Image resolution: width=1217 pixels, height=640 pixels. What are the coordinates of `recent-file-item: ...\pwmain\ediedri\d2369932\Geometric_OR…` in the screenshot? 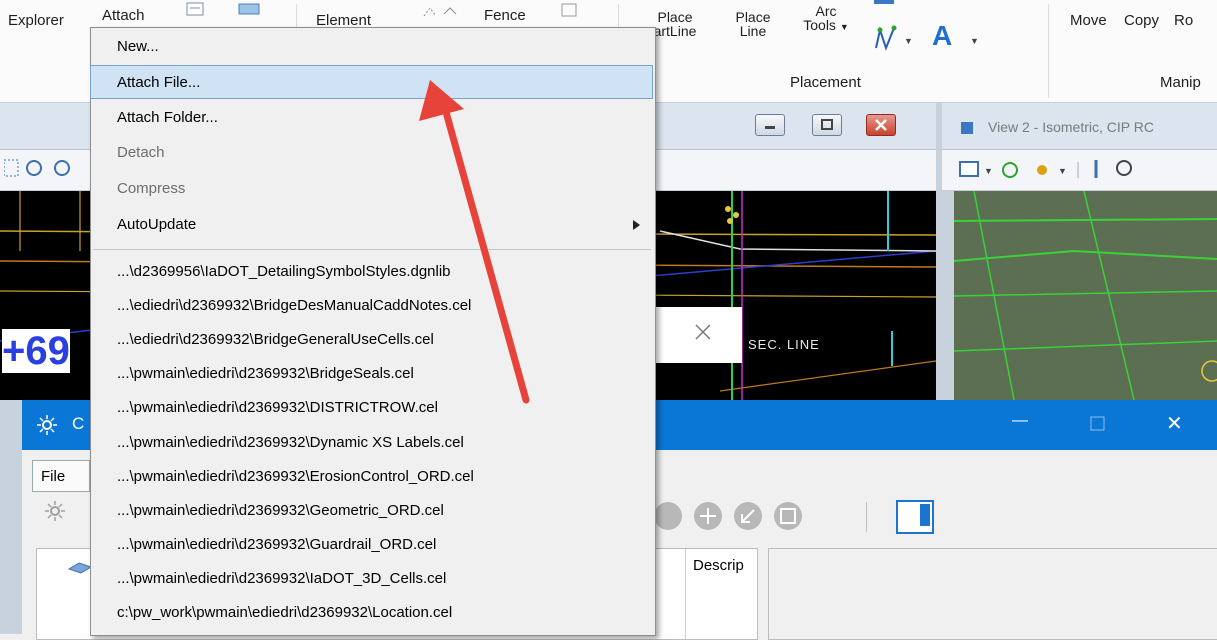 It's located at (373, 511).